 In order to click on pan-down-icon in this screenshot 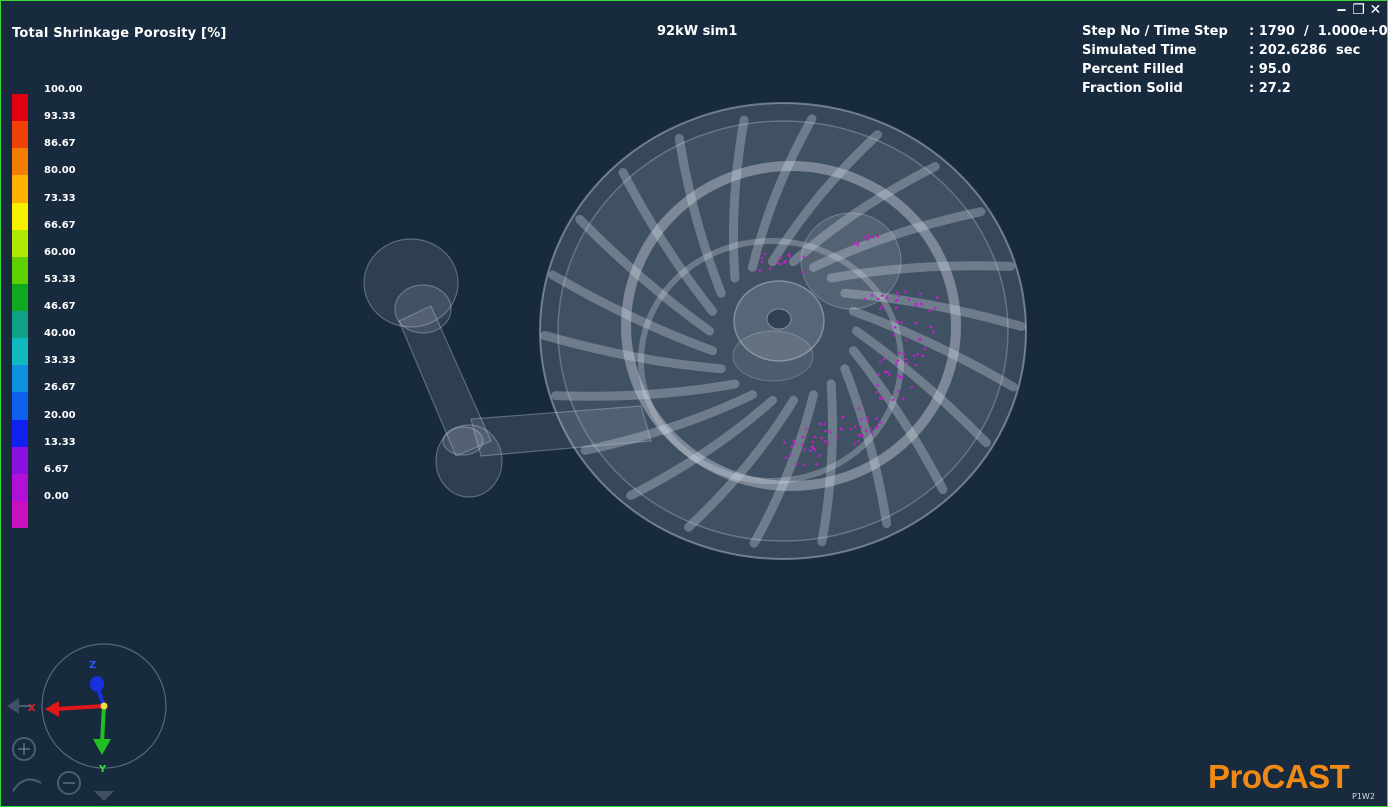, I will do `click(104, 796)`.